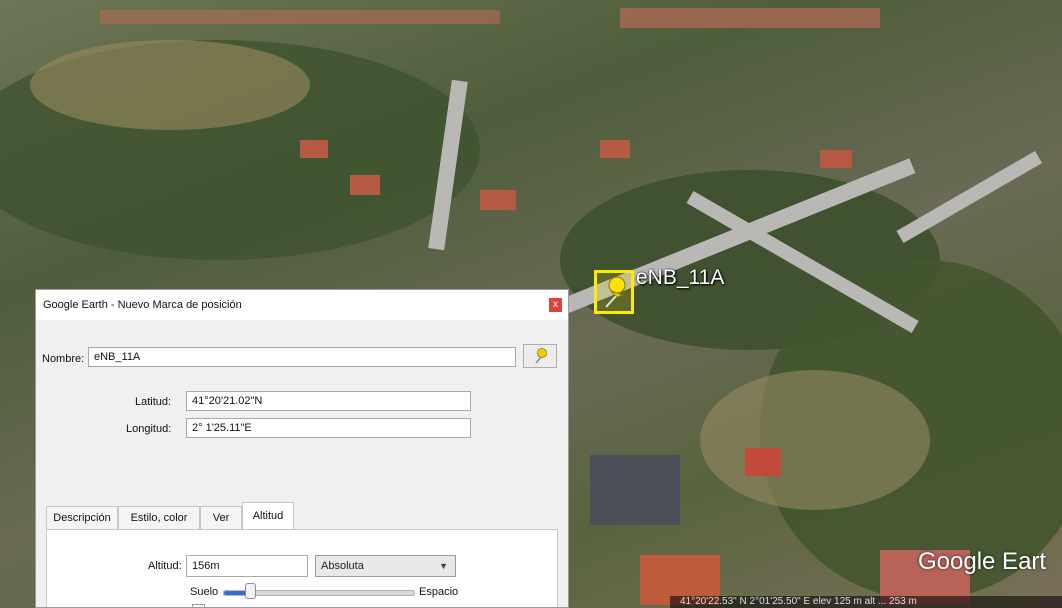  What do you see at coordinates (82, 517) in the screenshot?
I see `tab-descripcion: Descripción` at bounding box center [82, 517].